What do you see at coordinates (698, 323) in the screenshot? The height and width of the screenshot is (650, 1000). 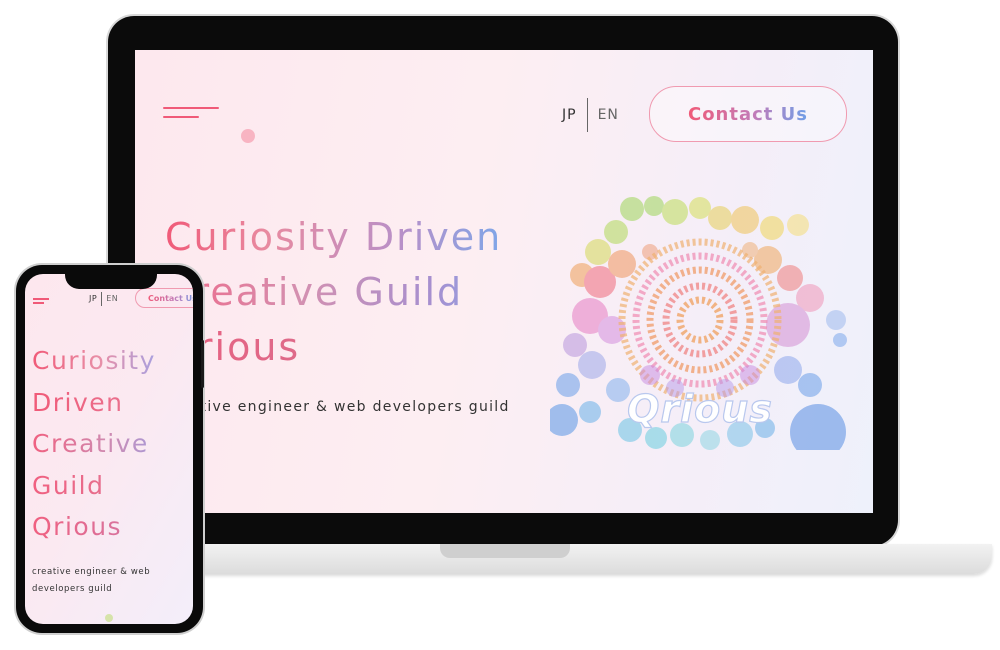 I see `qrious-bubble-logo: Qrious` at bounding box center [698, 323].